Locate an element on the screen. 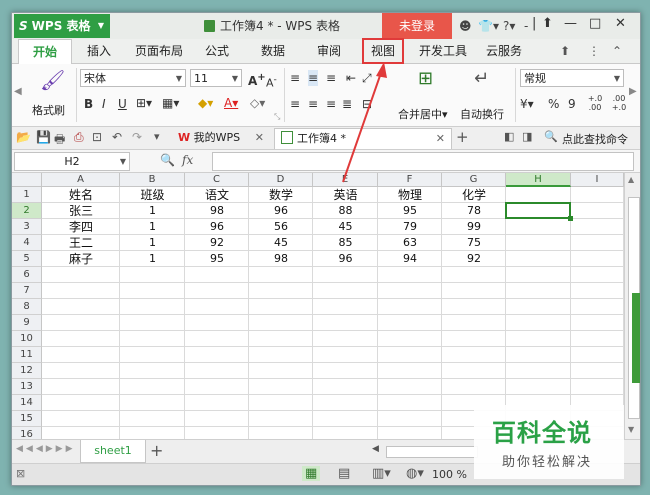 Image resolution: width=650 pixels, height=495 pixels. thousands-button: 9 is located at coordinates (572, 104).